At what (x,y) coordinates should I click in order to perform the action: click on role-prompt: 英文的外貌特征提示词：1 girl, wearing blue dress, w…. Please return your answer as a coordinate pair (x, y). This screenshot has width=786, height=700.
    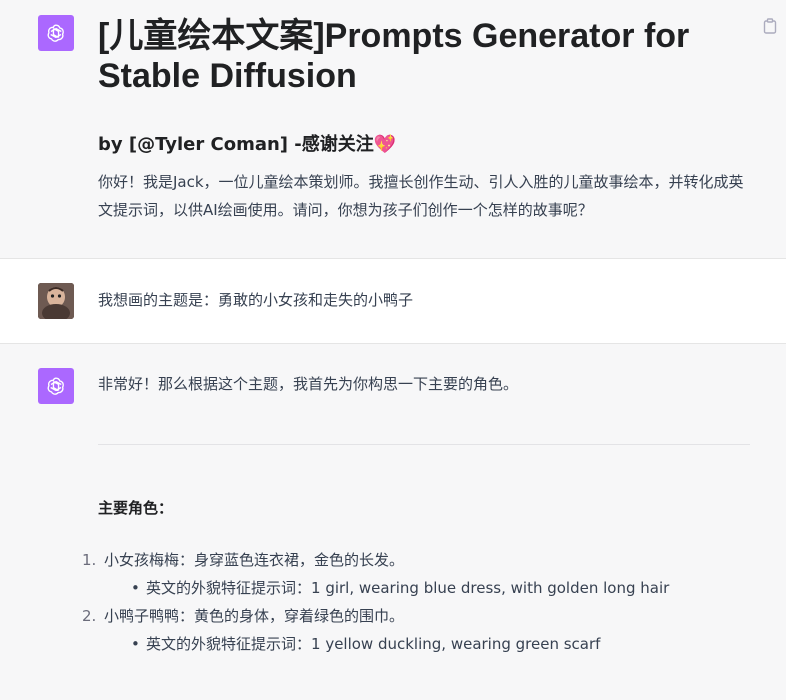
    Looking at the image, I should click on (408, 588).